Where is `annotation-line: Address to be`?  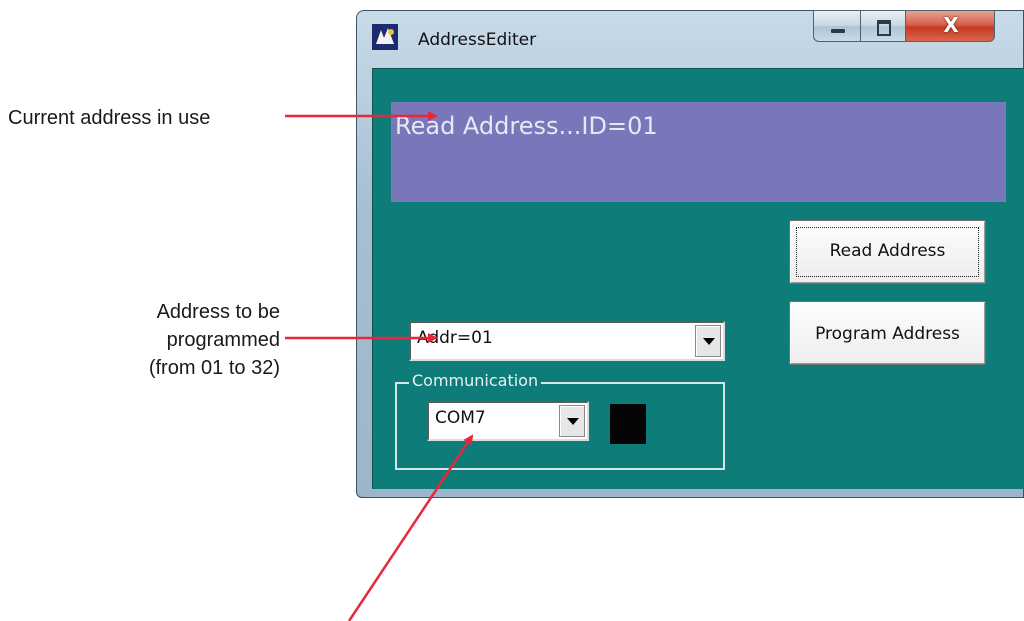
annotation-line: Address to be is located at coordinates (218, 312).